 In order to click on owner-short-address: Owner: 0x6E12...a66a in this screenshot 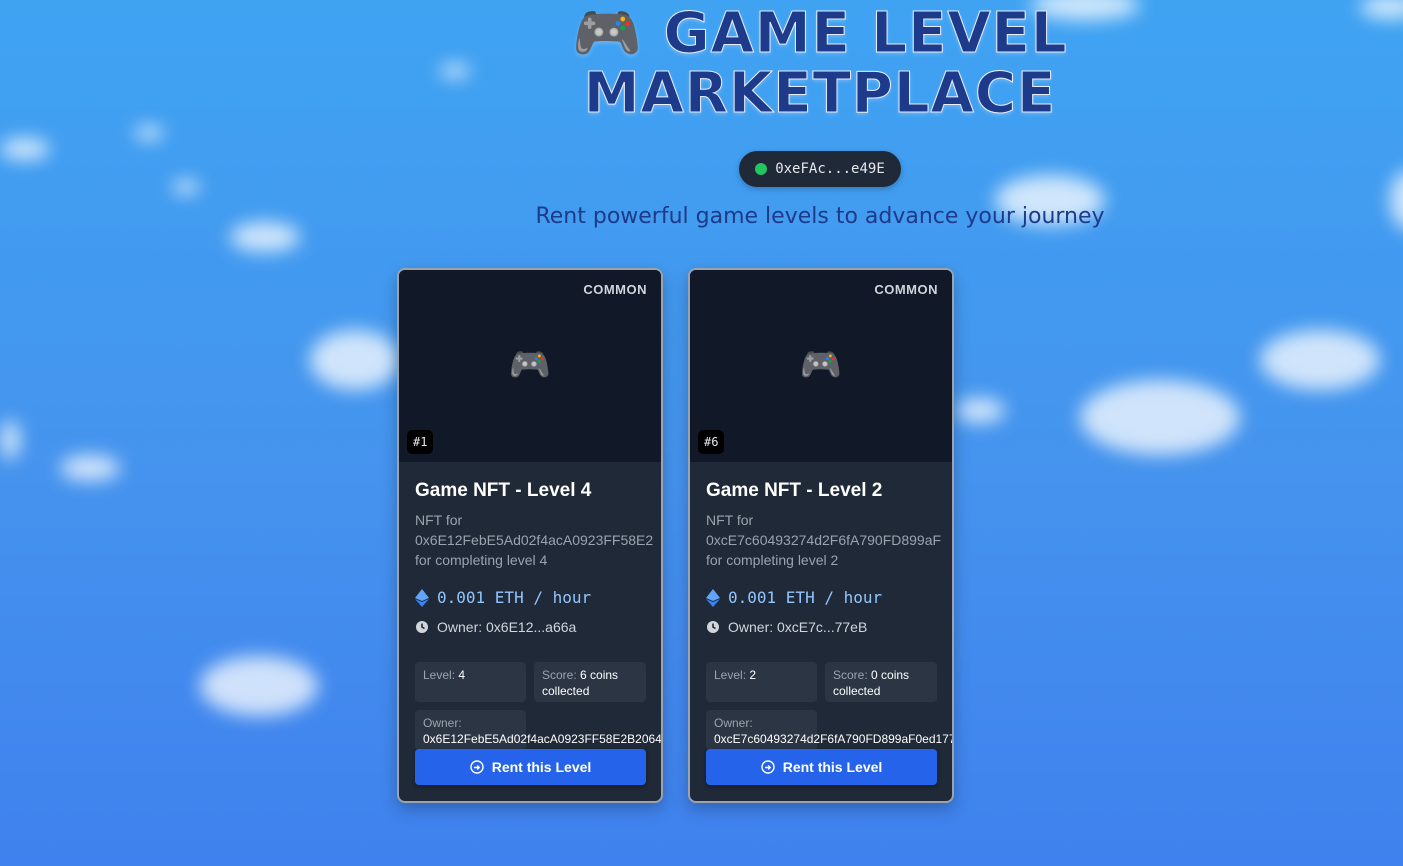, I will do `click(507, 627)`.